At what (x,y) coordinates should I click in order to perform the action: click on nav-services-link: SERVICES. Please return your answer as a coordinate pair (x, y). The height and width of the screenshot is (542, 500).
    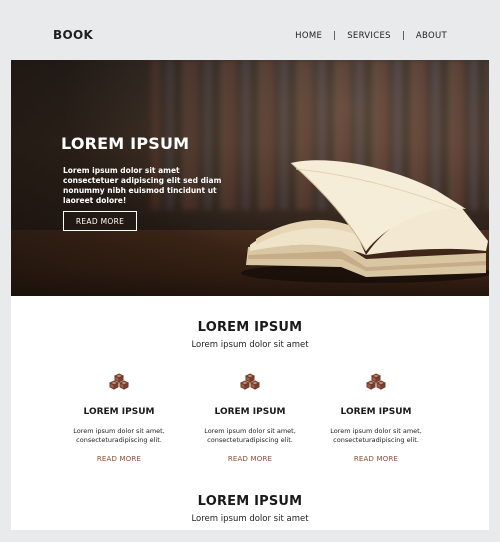
    Looking at the image, I should click on (369, 36).